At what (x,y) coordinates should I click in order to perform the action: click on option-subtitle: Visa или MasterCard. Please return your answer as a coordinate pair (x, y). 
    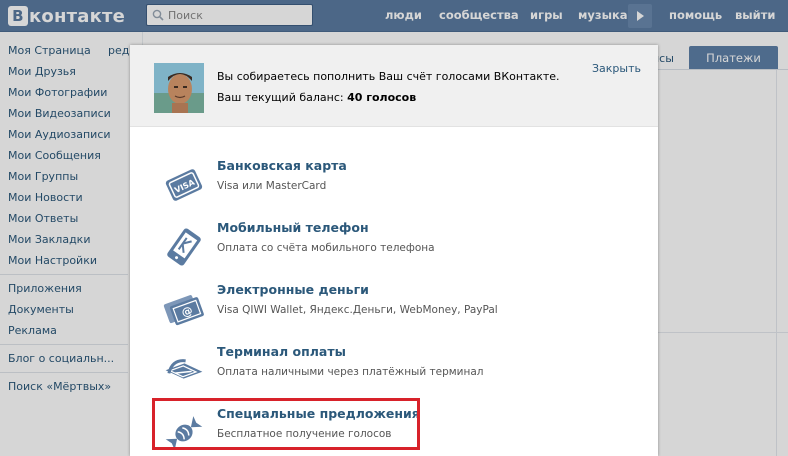
    Looking at the image, I should click on (272, 186).